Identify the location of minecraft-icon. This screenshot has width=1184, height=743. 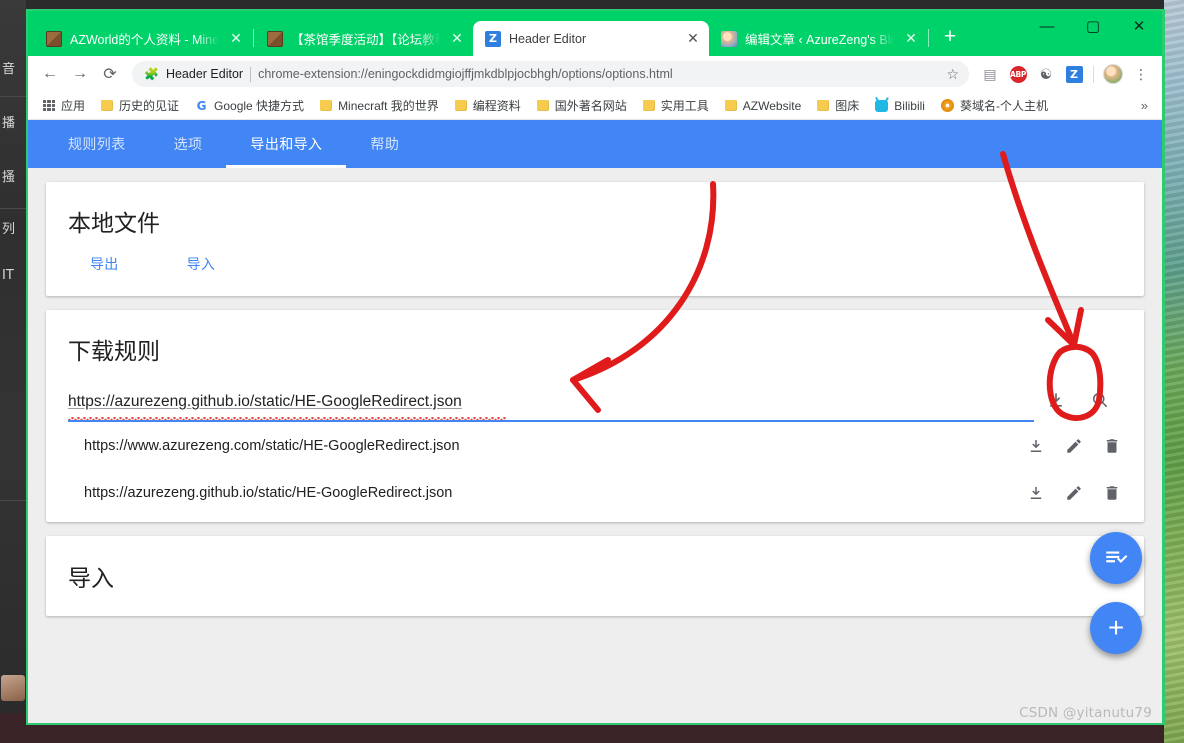
(54, 38).